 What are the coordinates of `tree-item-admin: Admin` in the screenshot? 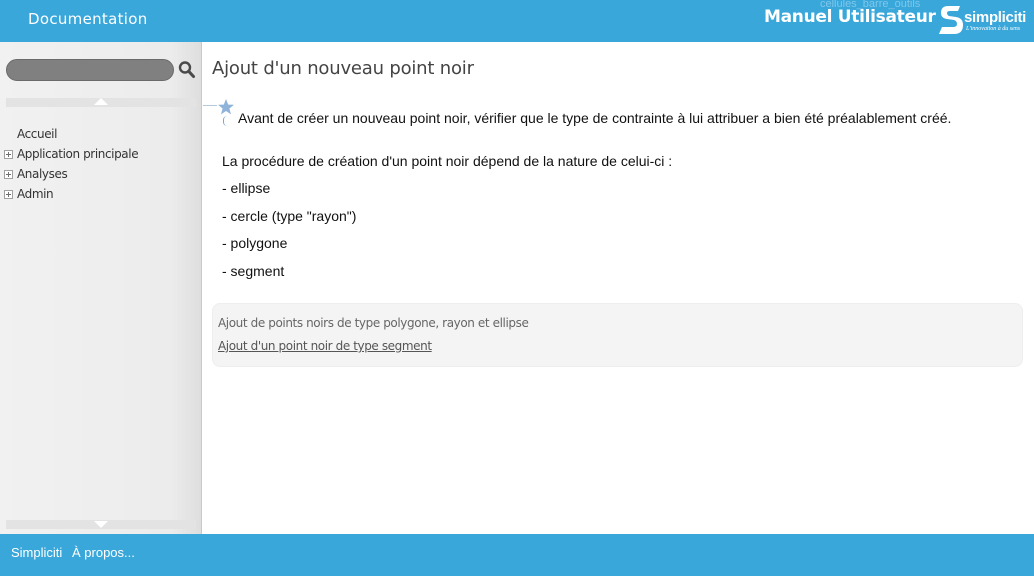 It's located at (100, 194).